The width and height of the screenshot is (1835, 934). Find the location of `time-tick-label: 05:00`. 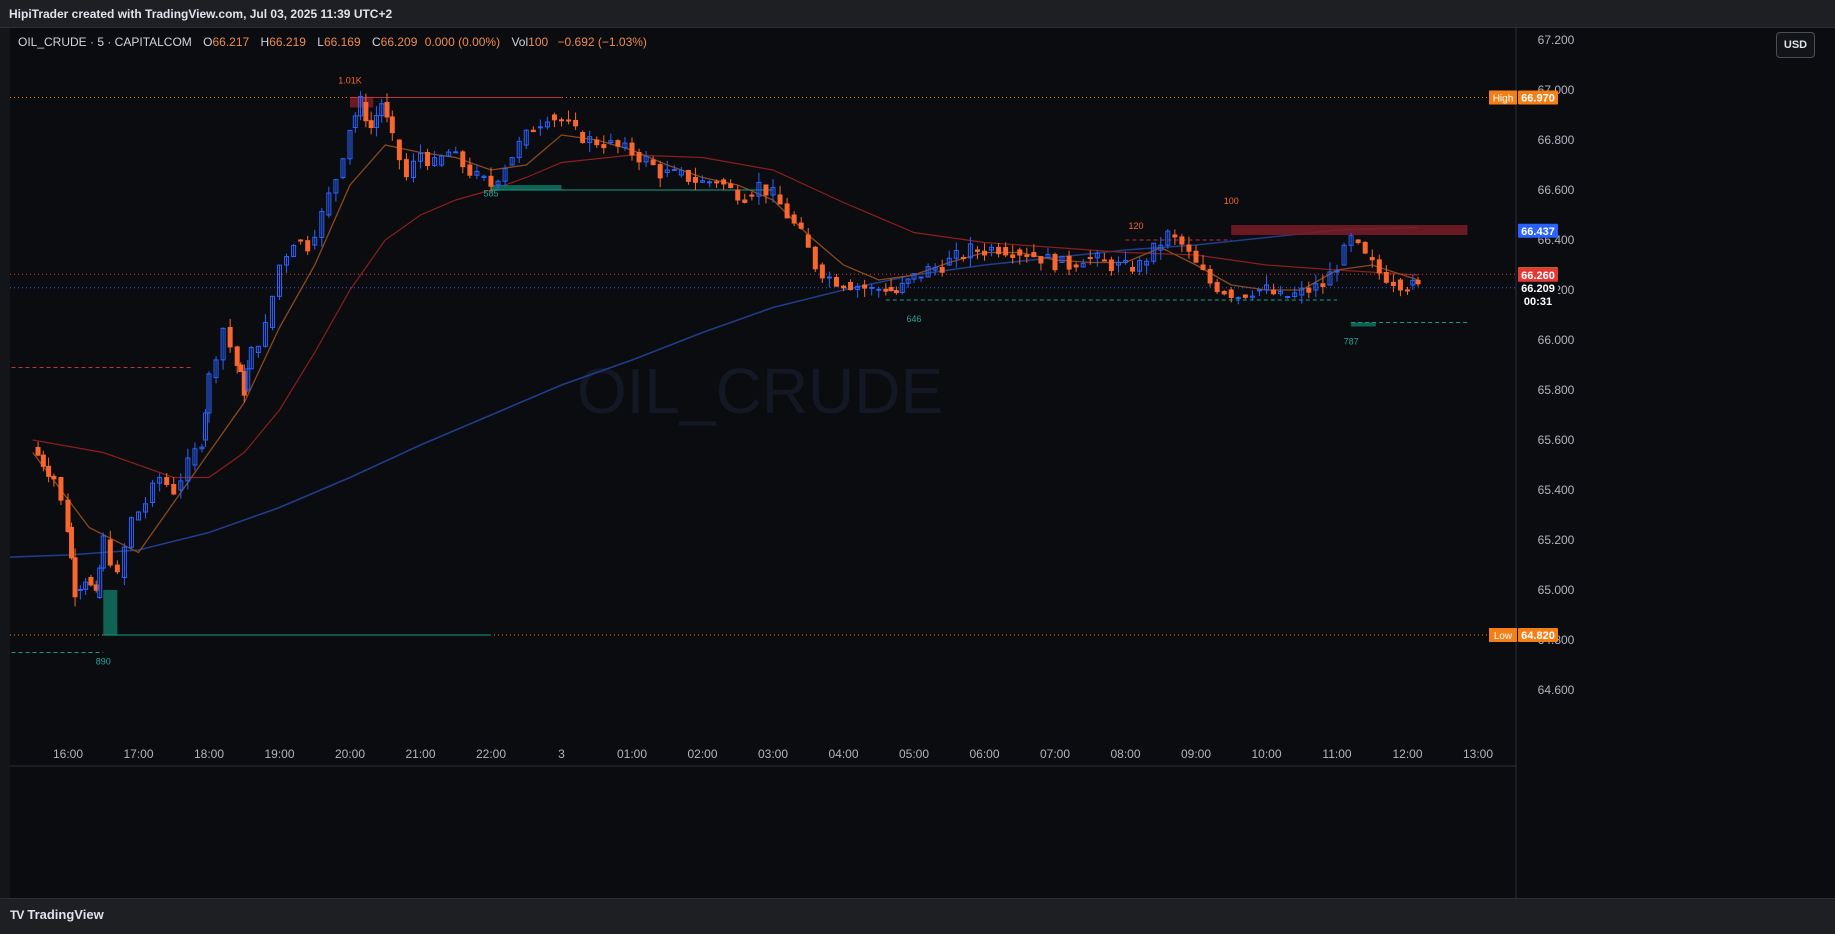

time-tick-label: 05:00 is located at coordinates (914, 754).